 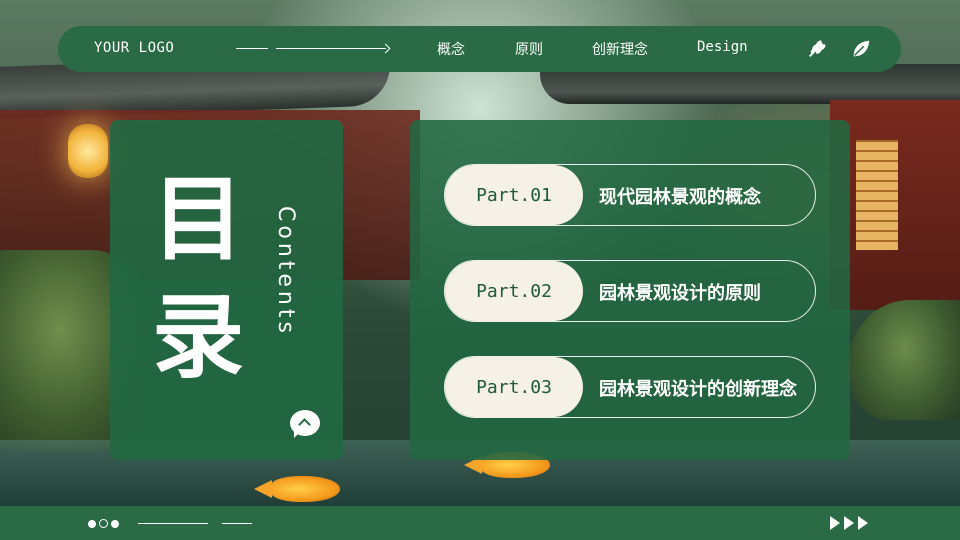 What do you see at coordinates (514, 291) in the screenshot?
I see `part-number-pill: Part.02` at bounding box center [514, 291].